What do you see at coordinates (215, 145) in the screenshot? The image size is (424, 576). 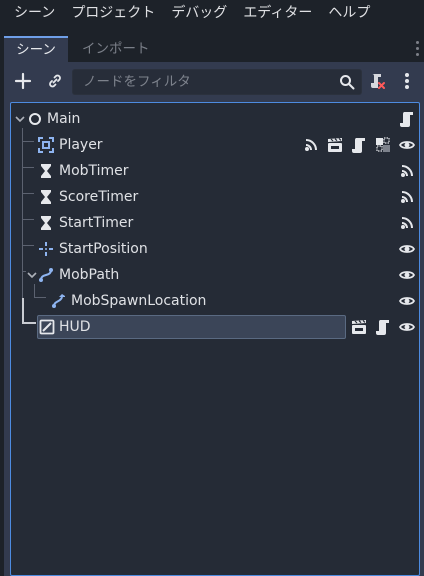 I see `tree-row-player: Player` at bounding box center [215, 145].